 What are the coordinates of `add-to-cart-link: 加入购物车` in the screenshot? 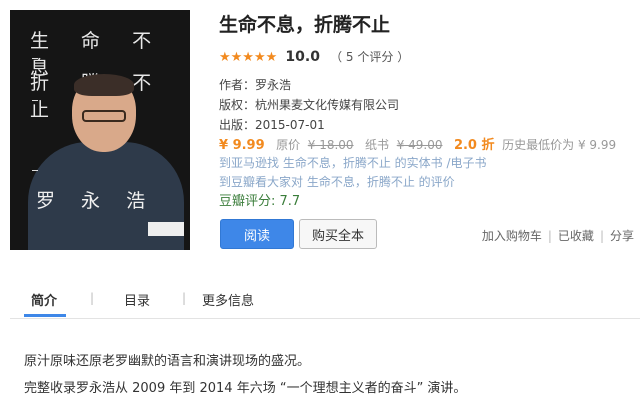 It's located at (512, 236).